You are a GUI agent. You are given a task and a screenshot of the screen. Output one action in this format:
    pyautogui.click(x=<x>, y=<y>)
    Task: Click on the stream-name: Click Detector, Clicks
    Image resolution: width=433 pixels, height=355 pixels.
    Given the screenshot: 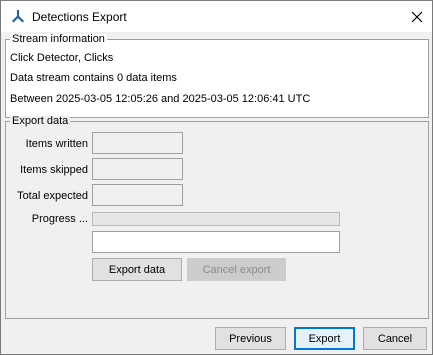 What is the action you would take?
    pyautogui.click(x=62, y=58)
    